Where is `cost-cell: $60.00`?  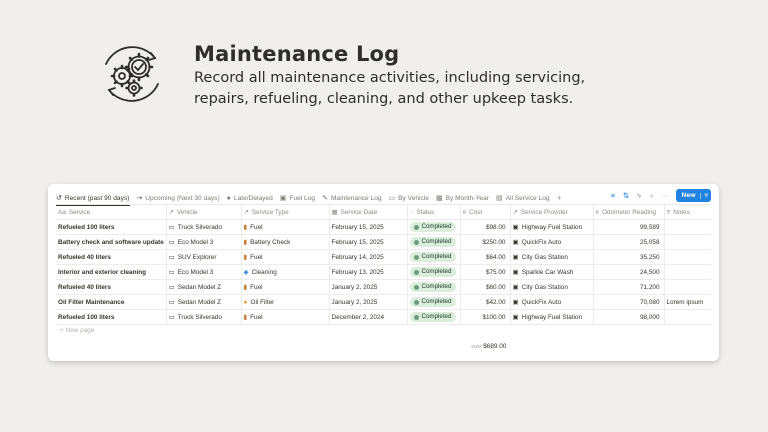
cost-cell: $60.00 is located at coordinates (485, 287).